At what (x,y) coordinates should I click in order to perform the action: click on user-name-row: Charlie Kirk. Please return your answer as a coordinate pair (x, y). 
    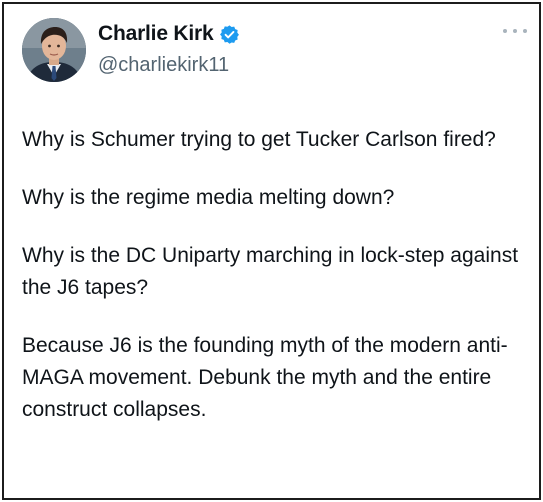
    Looking at the image, I should click on (169, 34).